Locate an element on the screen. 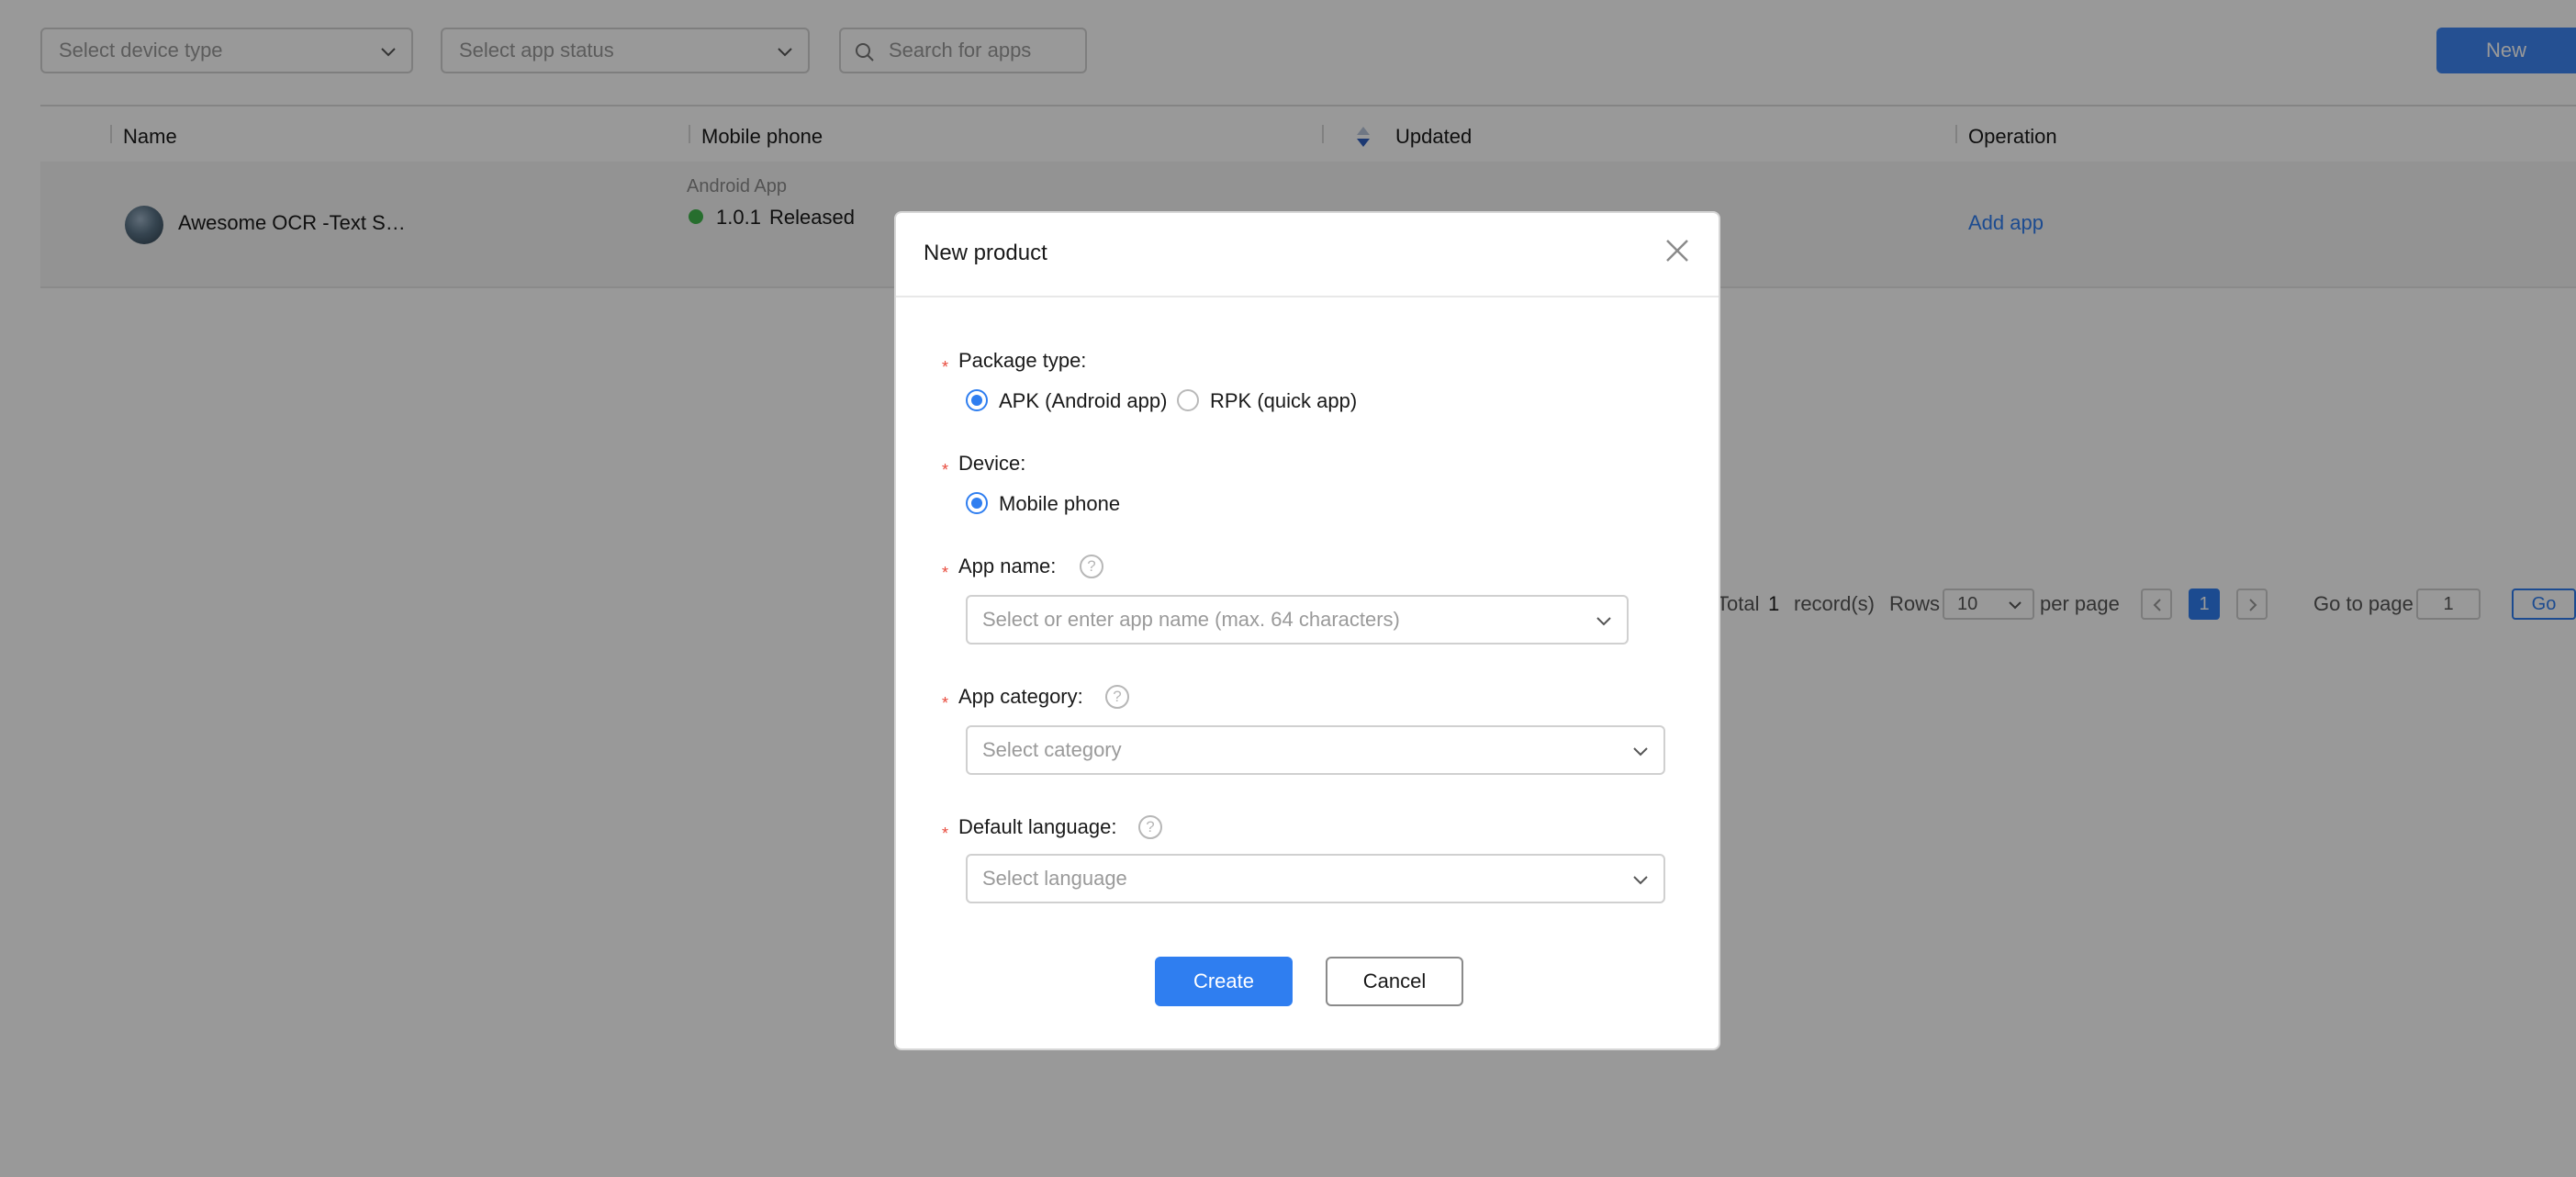 The height and width of the screenshot is (1177, 2576). default-language-label: Default language: is located at coordinates (1037, 827).